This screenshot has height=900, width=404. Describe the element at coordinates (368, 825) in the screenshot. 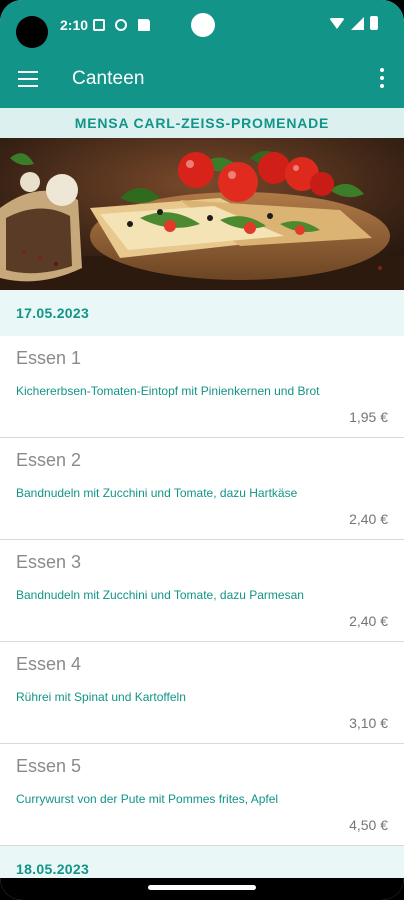

I see `meal-price: 4,50 €` at that location.